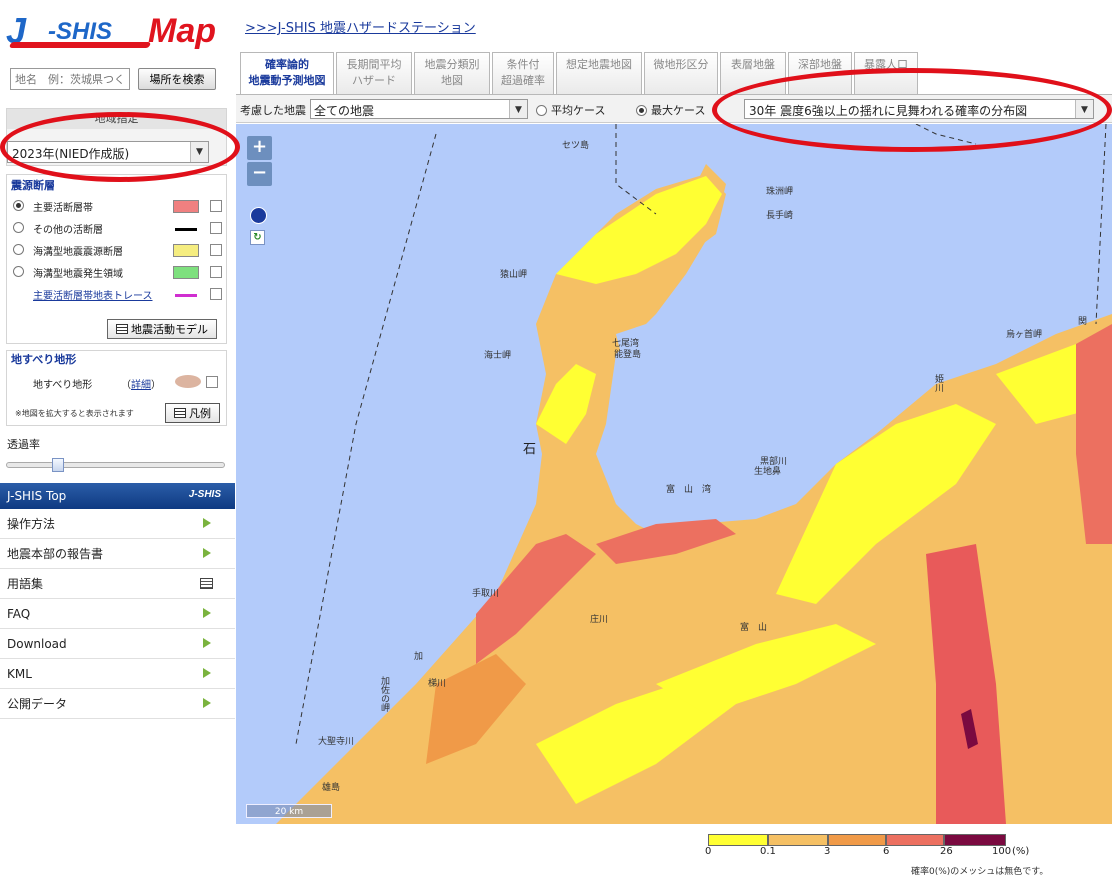 This screenshot has width=1112, height=883. What do you see at coordinates (259, 174) in the screenshot?
I see `zoom-out-button: −` at bounding box center [259, 174].